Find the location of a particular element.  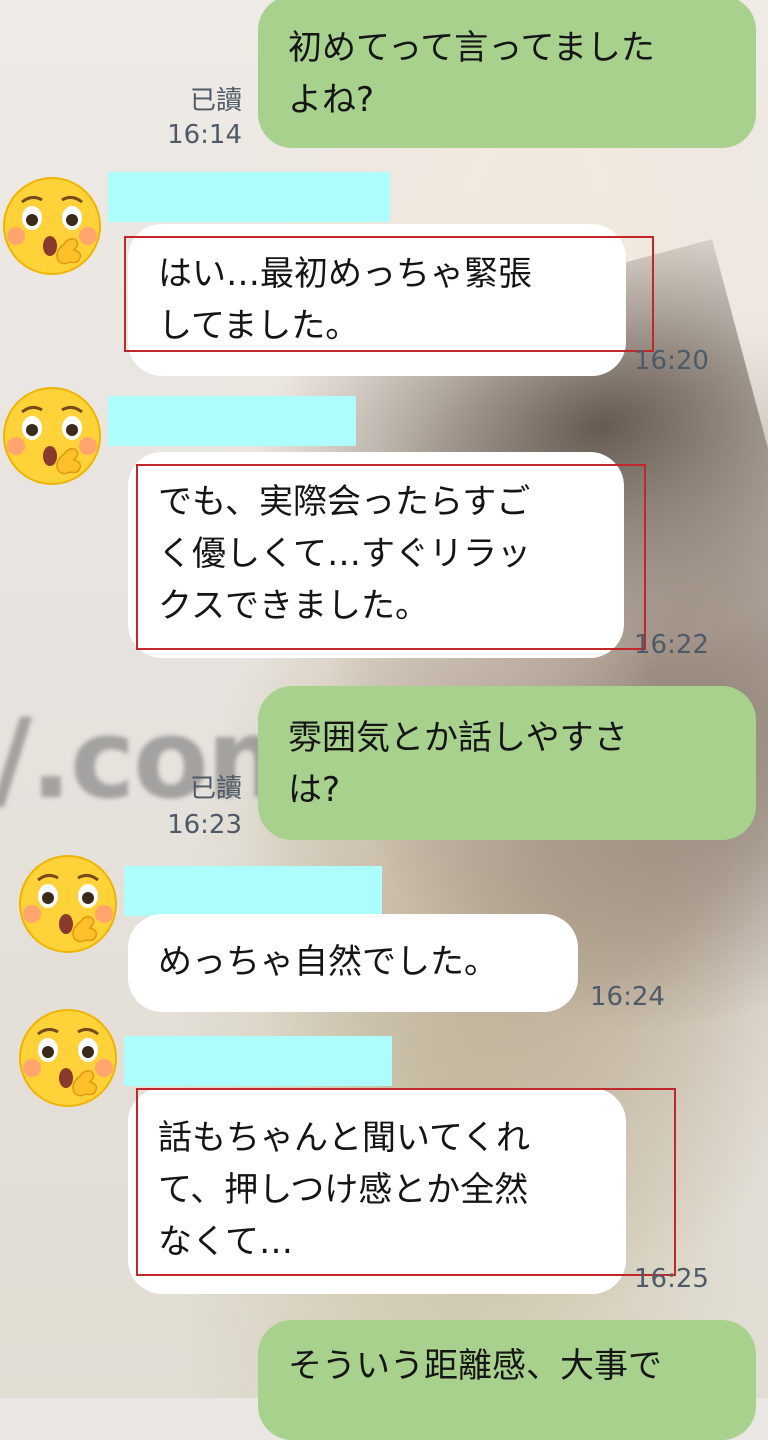

message-timestamp: 16:22 is located at coordinates (671, 645).